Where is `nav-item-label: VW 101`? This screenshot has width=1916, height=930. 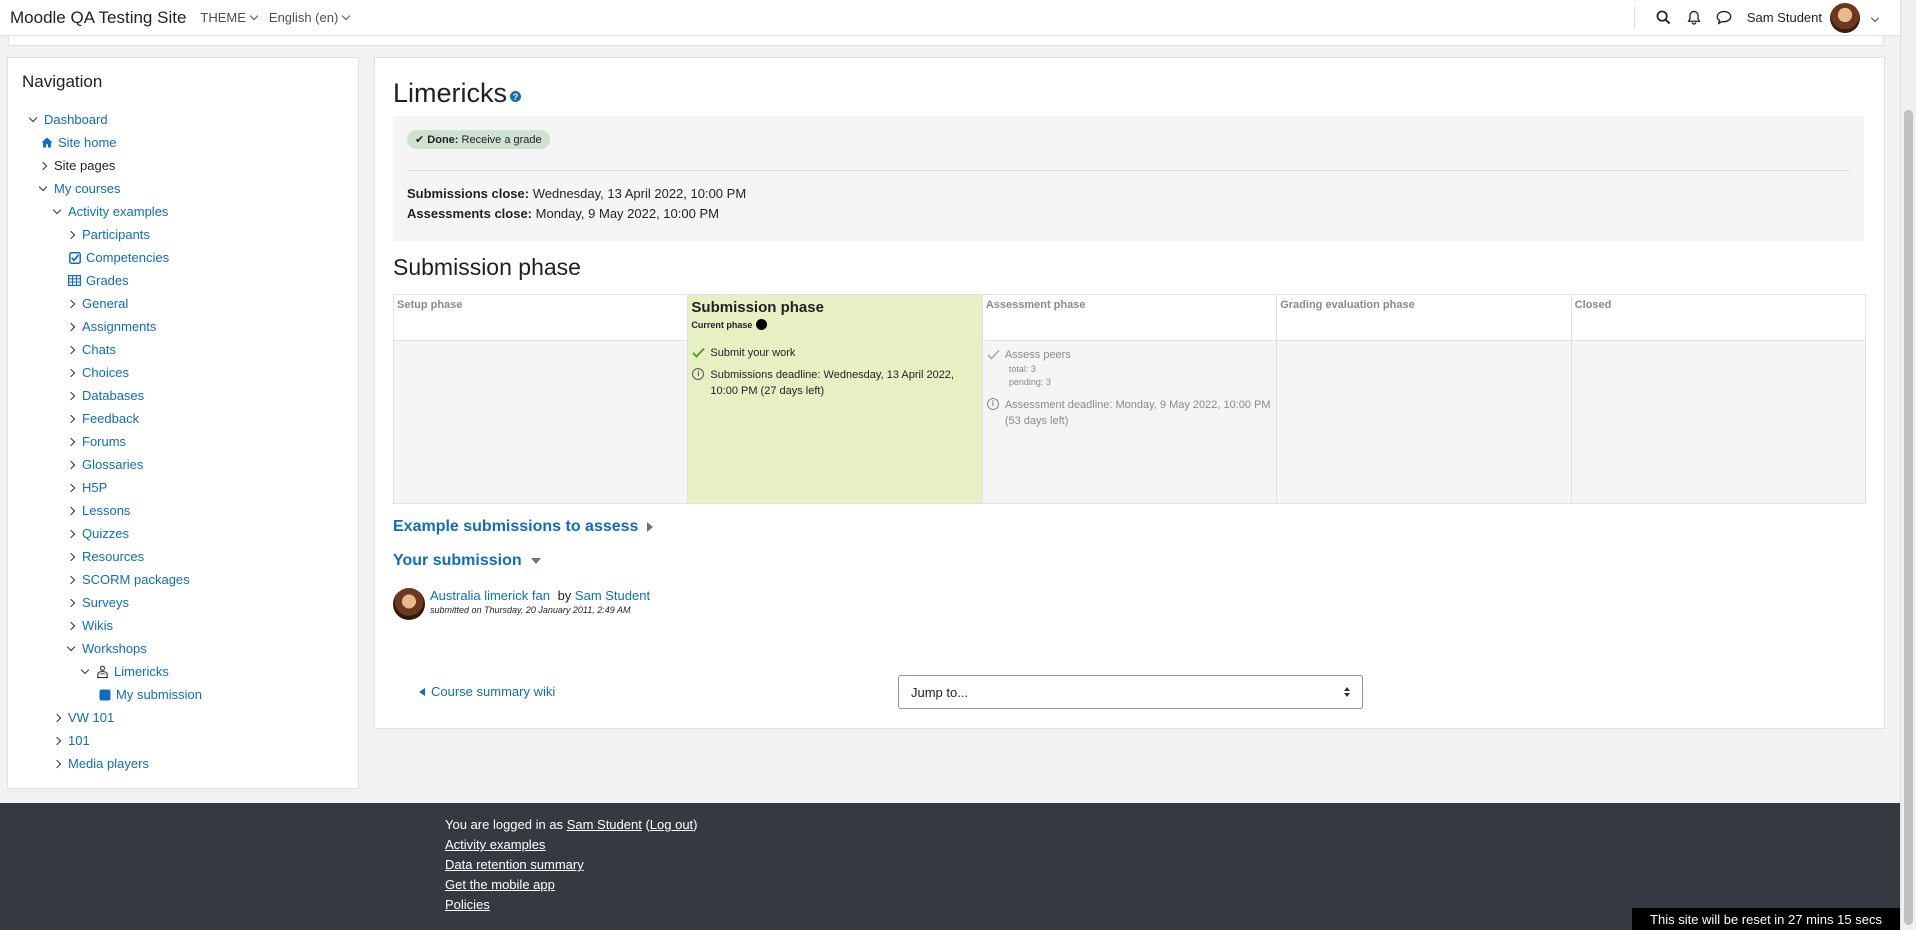
nav-item-label: VW 101 is located at coordinates (91, 717).